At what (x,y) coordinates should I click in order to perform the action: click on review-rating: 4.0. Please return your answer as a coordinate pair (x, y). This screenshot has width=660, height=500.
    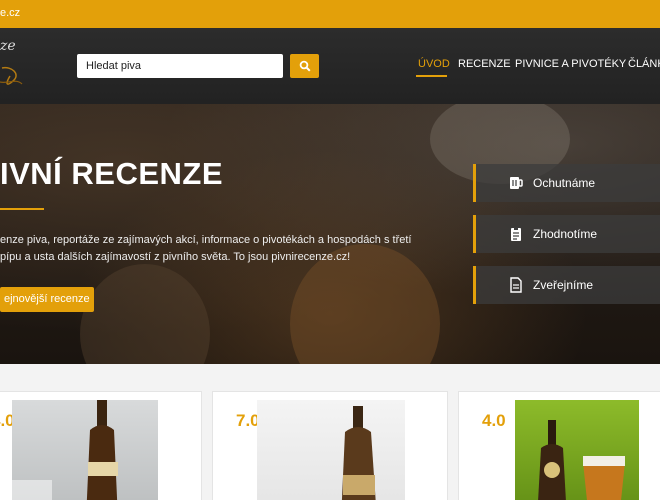
    Looking at the image, I should click on (494, 420).